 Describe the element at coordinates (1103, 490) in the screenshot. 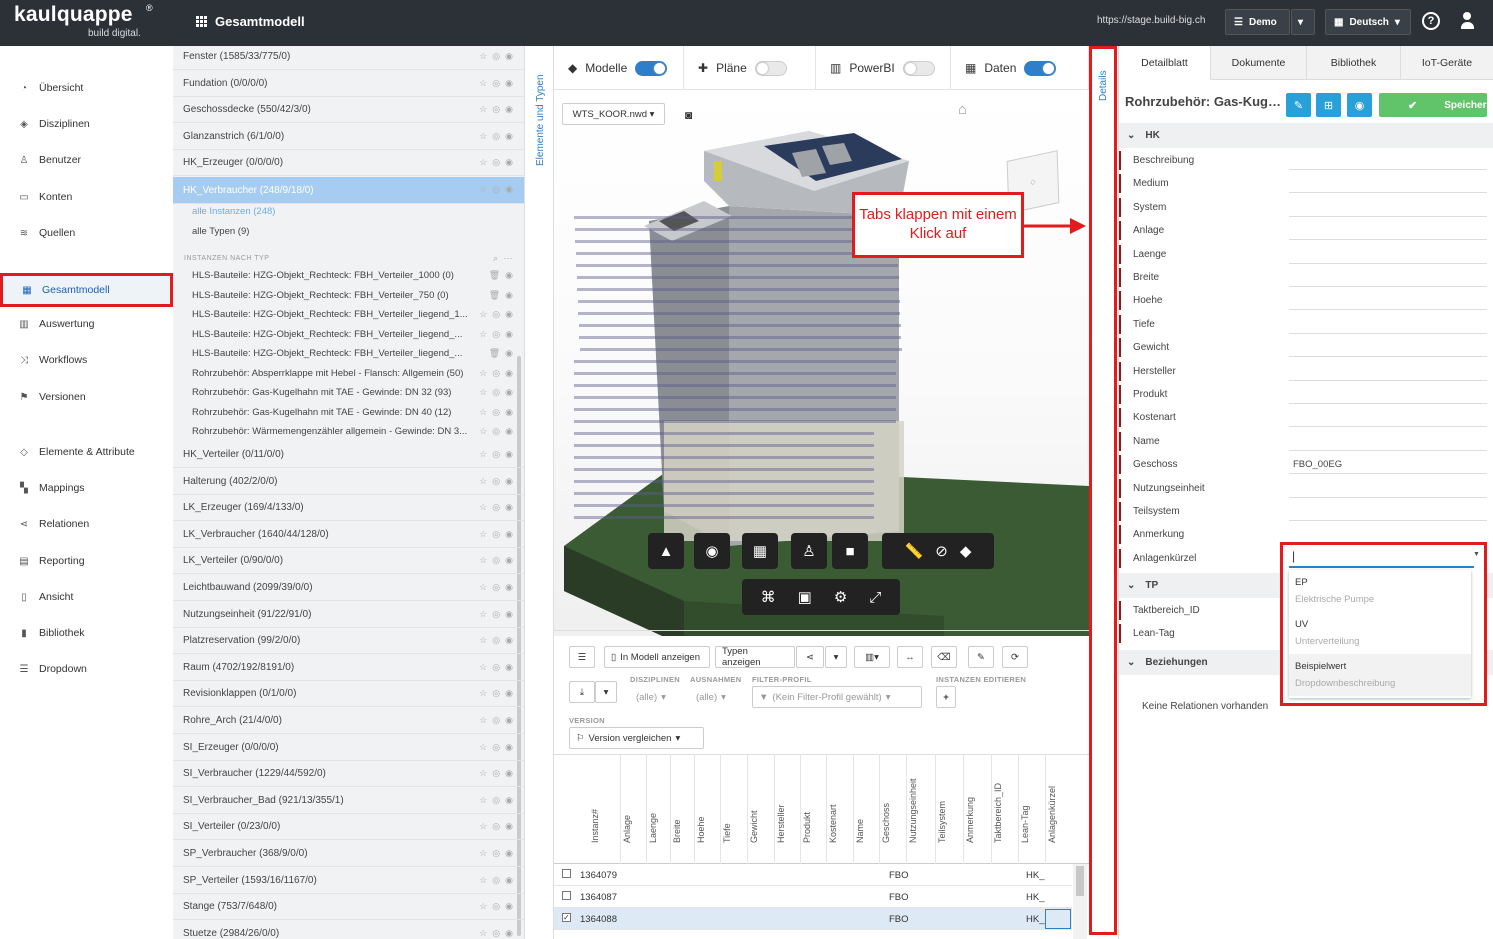

I see `details-collapse-tab: Details` at that location.